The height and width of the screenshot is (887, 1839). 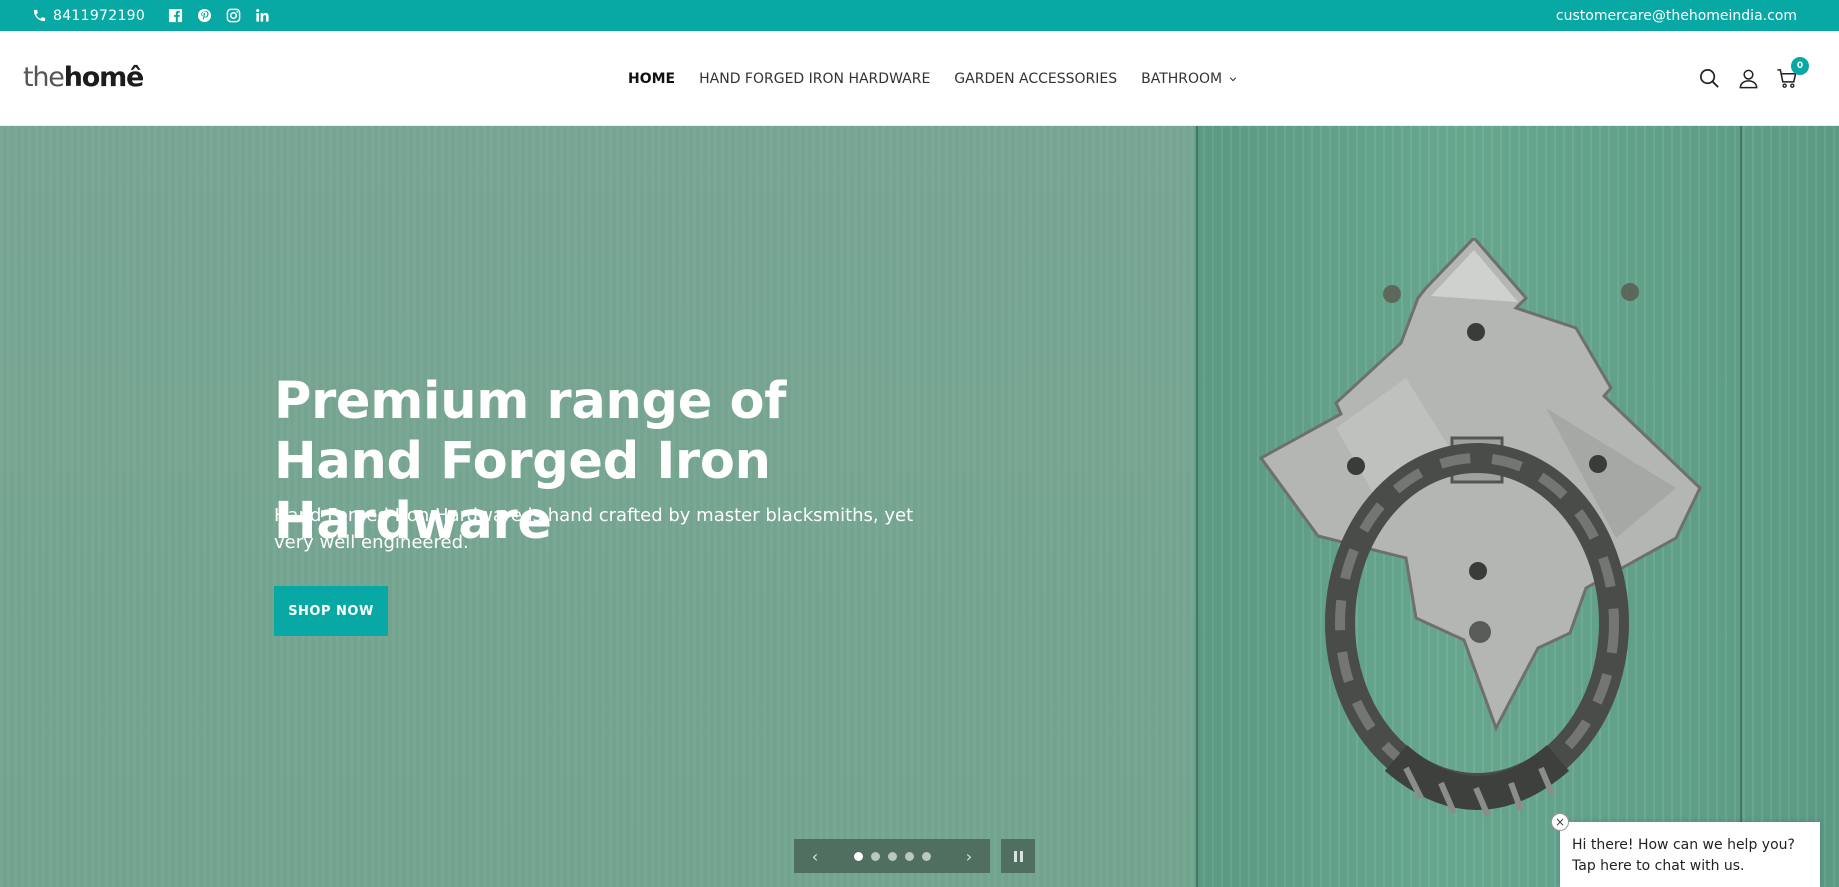 What do you see at coordinates (44, 77) in the screenshot?
I see `logo-the: the` at bounding box center [44, 77].